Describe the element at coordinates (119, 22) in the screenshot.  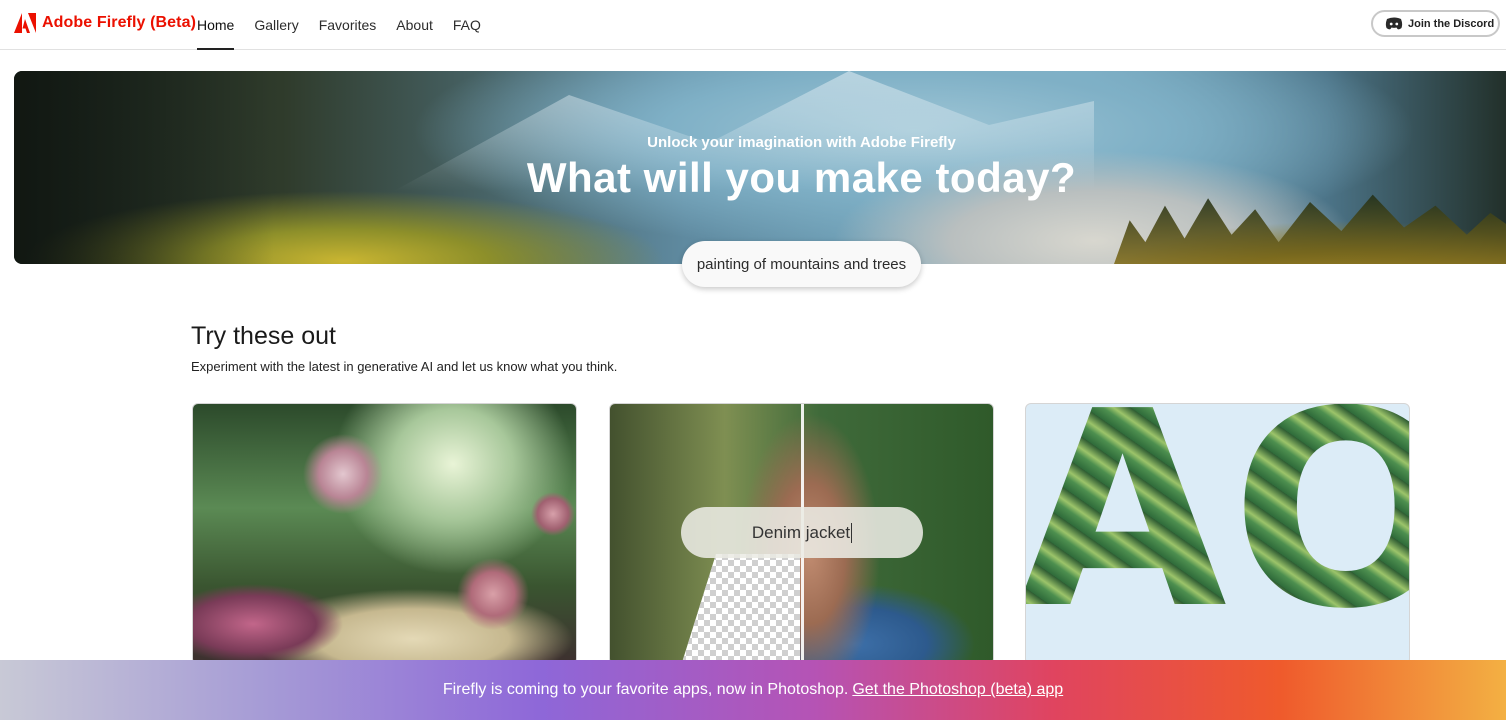
I see `brand-name: Adobe Firefly (Beta)` at that location.